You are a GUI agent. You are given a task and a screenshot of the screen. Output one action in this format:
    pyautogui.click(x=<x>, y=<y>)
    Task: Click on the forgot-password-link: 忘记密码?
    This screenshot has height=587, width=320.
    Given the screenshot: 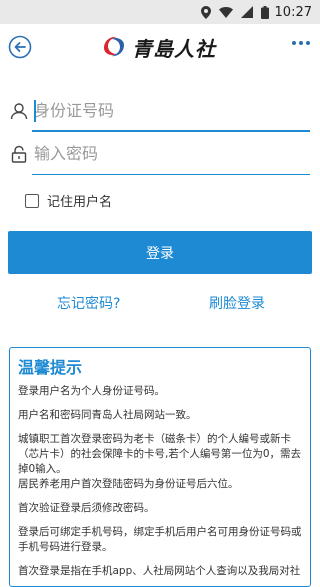 What is the action you would take?
    pyautogui.click(x=88, y=303)
    